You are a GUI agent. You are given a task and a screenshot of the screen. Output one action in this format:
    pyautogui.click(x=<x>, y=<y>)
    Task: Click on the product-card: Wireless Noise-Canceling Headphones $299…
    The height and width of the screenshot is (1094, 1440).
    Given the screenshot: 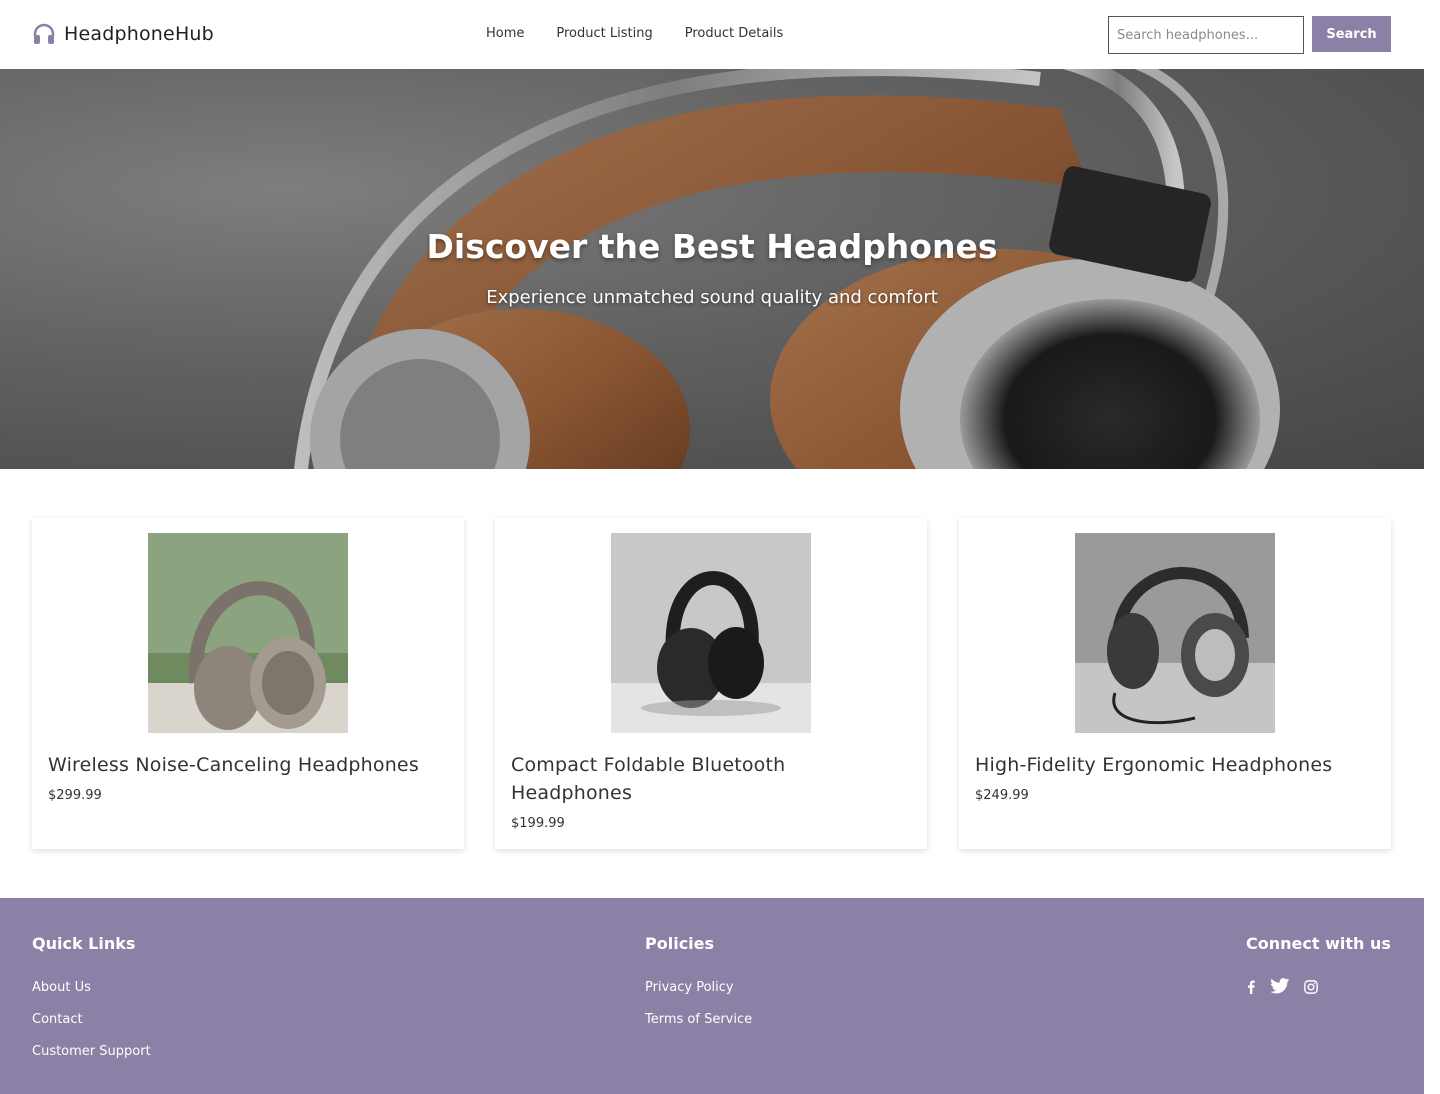 What is the action you would take?
    pyautogui.click(x=248, y=683)
    